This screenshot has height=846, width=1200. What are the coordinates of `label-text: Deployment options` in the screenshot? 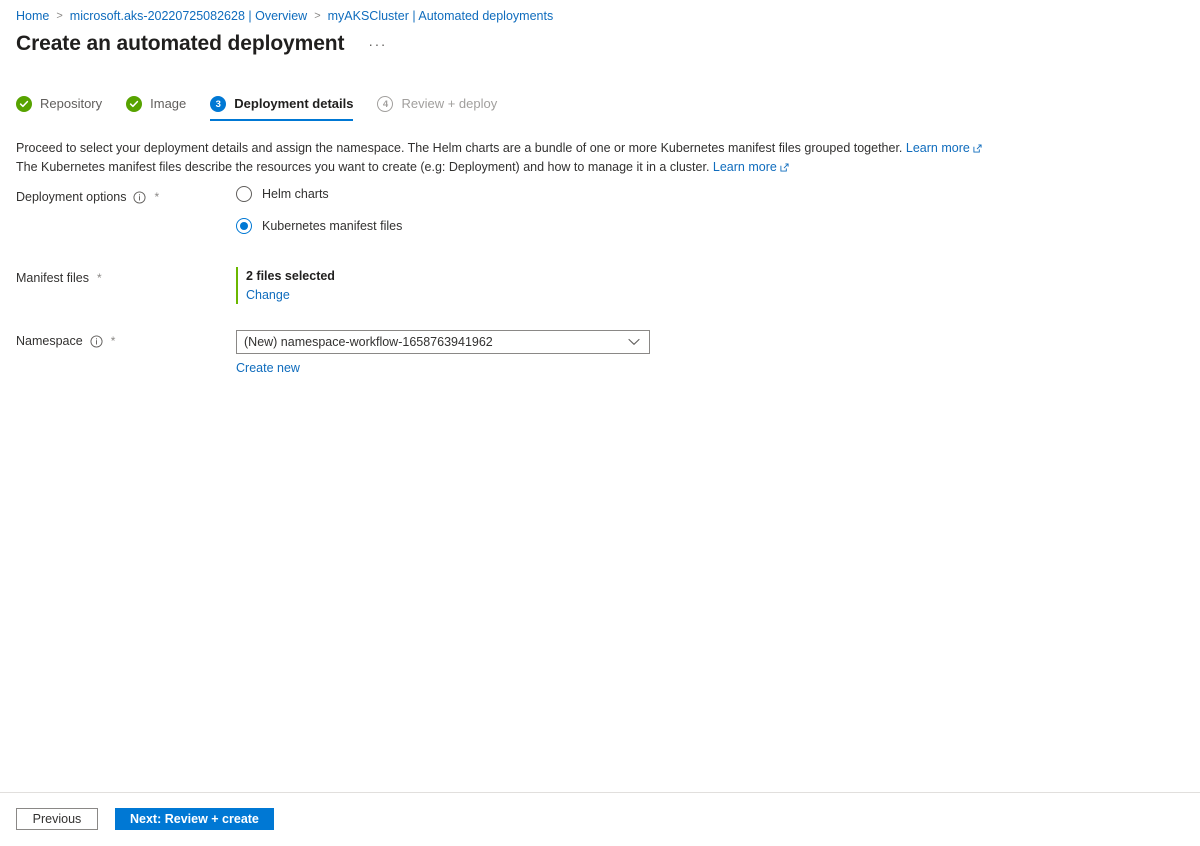 It's located at (71, 197).